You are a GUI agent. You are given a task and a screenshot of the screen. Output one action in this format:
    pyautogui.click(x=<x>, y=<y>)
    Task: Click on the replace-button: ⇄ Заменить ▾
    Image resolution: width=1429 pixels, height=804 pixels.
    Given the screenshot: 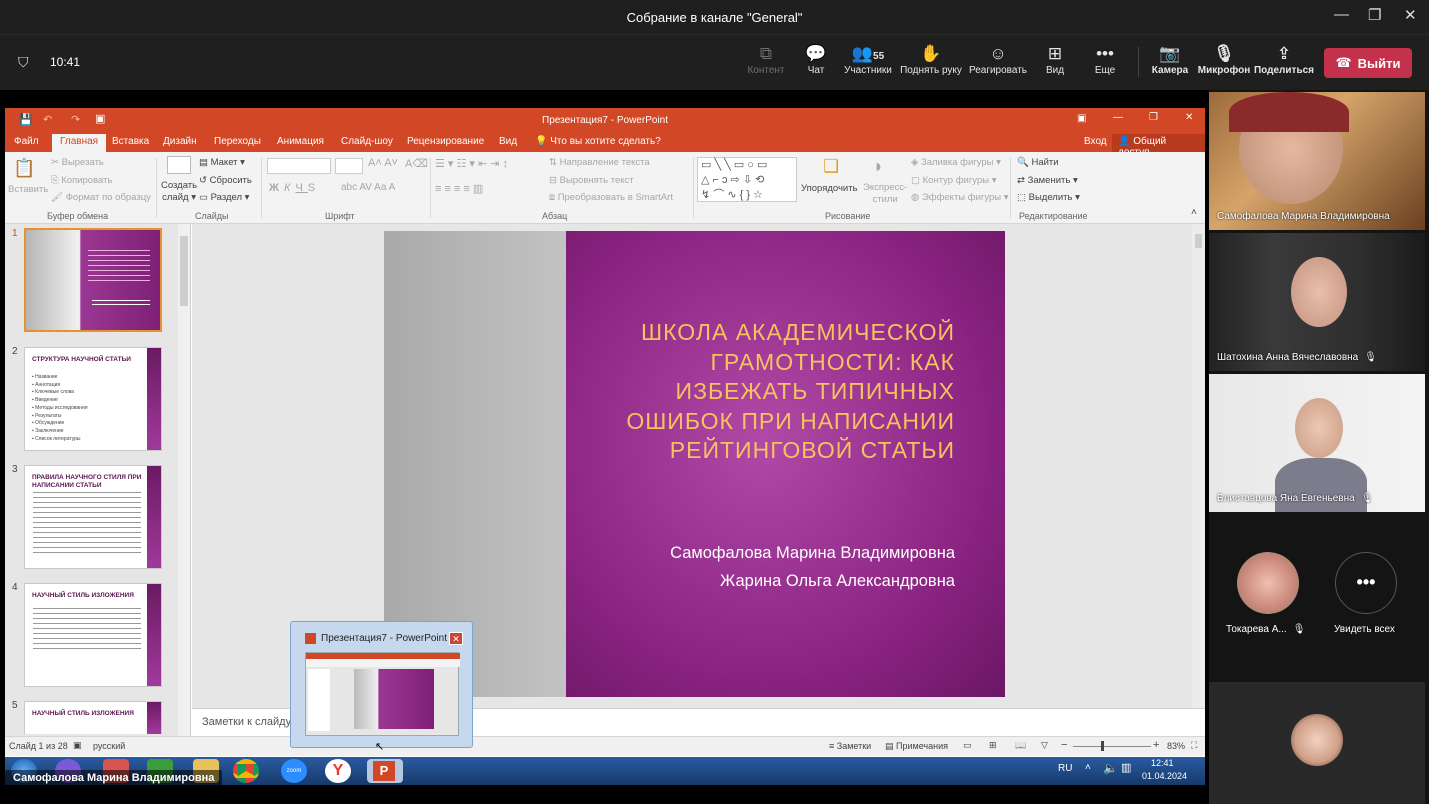 What is the action you would take?
    pyautogui.click(x=1047, y=180)
    